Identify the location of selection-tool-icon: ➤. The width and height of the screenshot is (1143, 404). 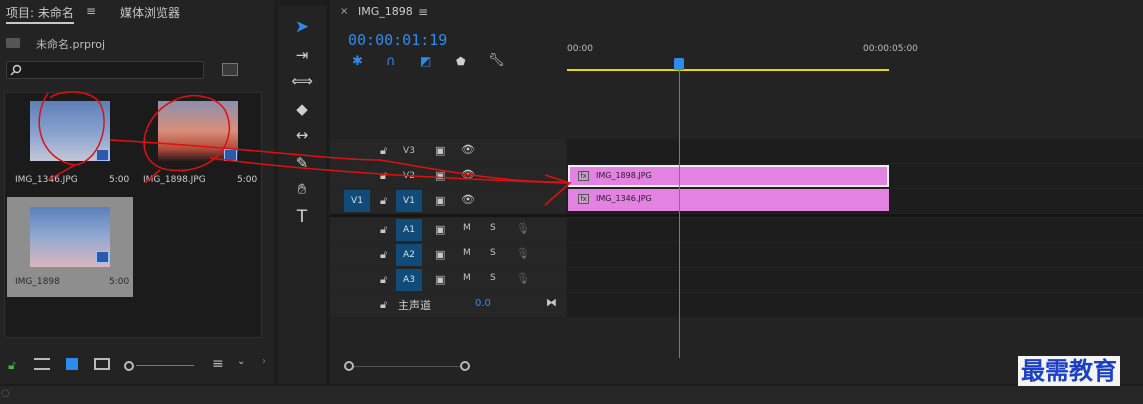
(302, 27).